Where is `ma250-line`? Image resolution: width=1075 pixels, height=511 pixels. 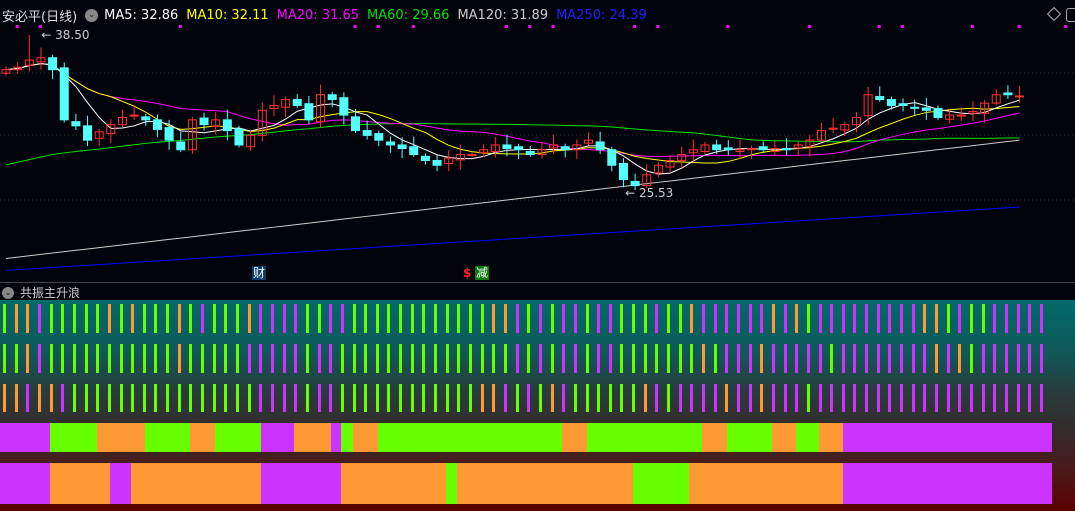 ma250-line is located at coordinates (512, 238).